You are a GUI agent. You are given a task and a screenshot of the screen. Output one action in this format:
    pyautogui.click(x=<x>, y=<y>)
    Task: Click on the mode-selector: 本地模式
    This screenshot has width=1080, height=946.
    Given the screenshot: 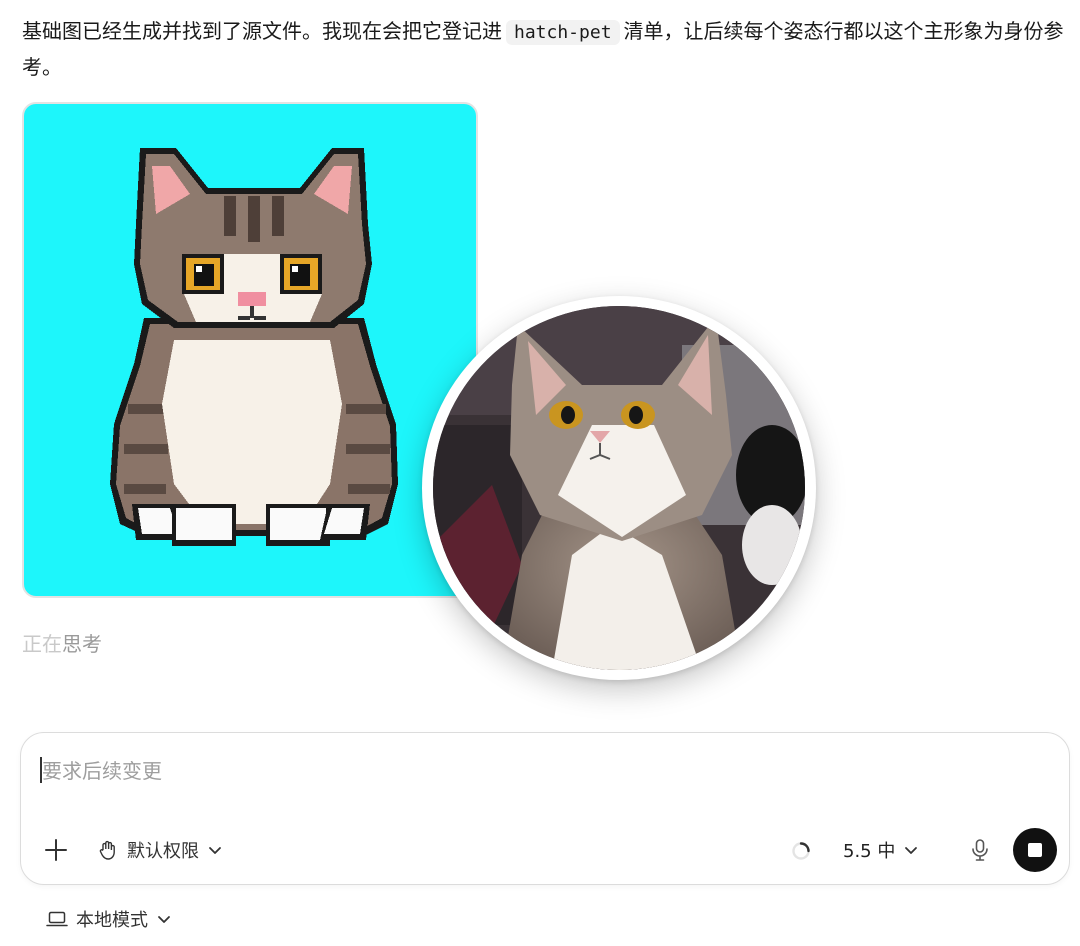 What is the action you would take?
    pyautogui.click(x=109, y=919)
    